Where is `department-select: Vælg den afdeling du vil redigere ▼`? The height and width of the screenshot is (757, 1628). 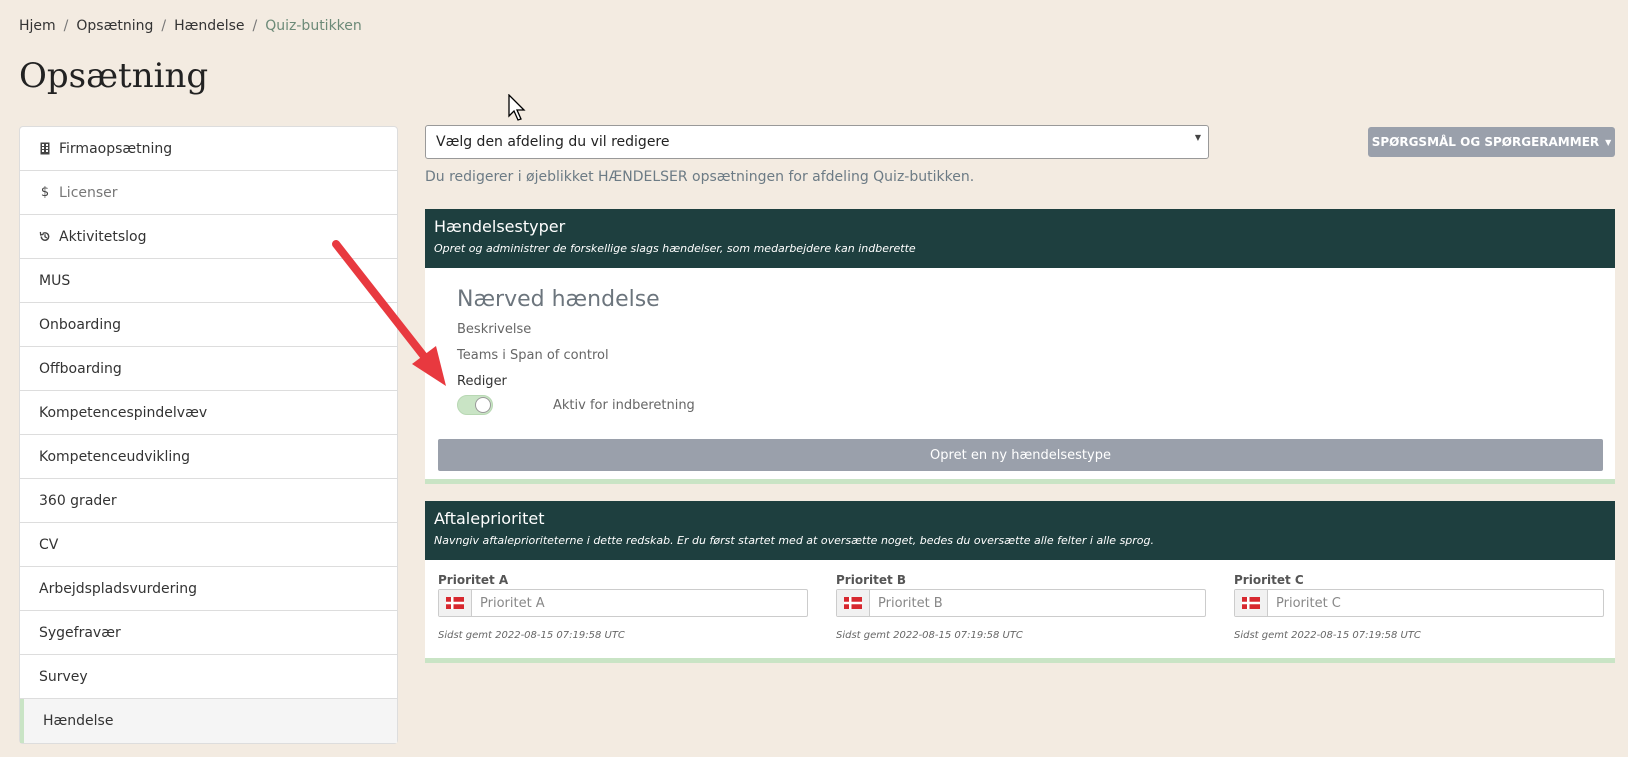 department-select: Vælg den afdeling du vil redigere ▼ is located at coordinates (817, 142).